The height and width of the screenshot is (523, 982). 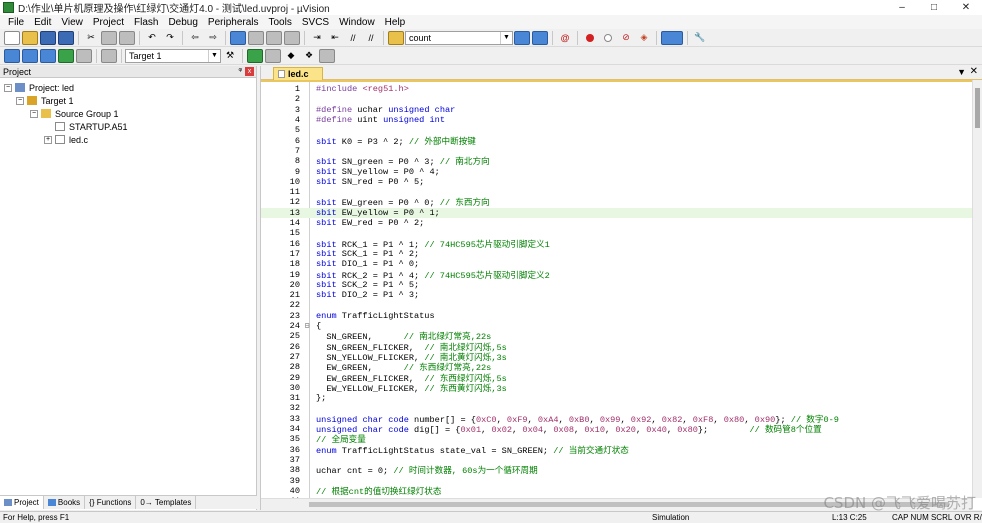 What do you see at coordinates (66, 37) in the screenshot?
I see `save-all-icon` at bounding box center [66, 37].